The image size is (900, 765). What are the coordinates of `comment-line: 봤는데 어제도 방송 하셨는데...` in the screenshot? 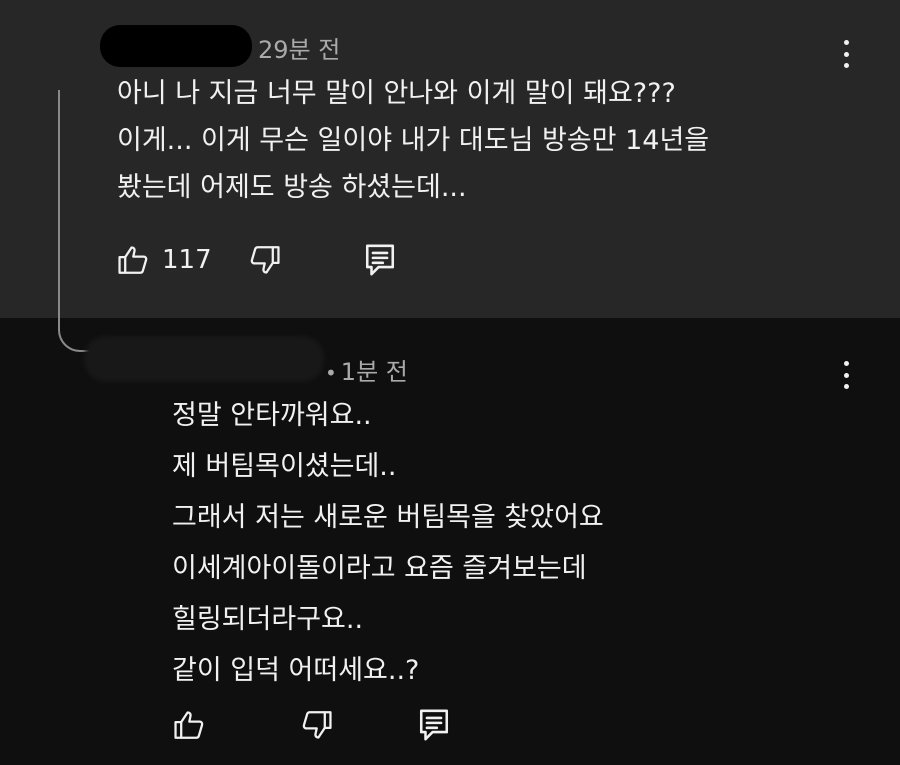 It's located at (292, 187).